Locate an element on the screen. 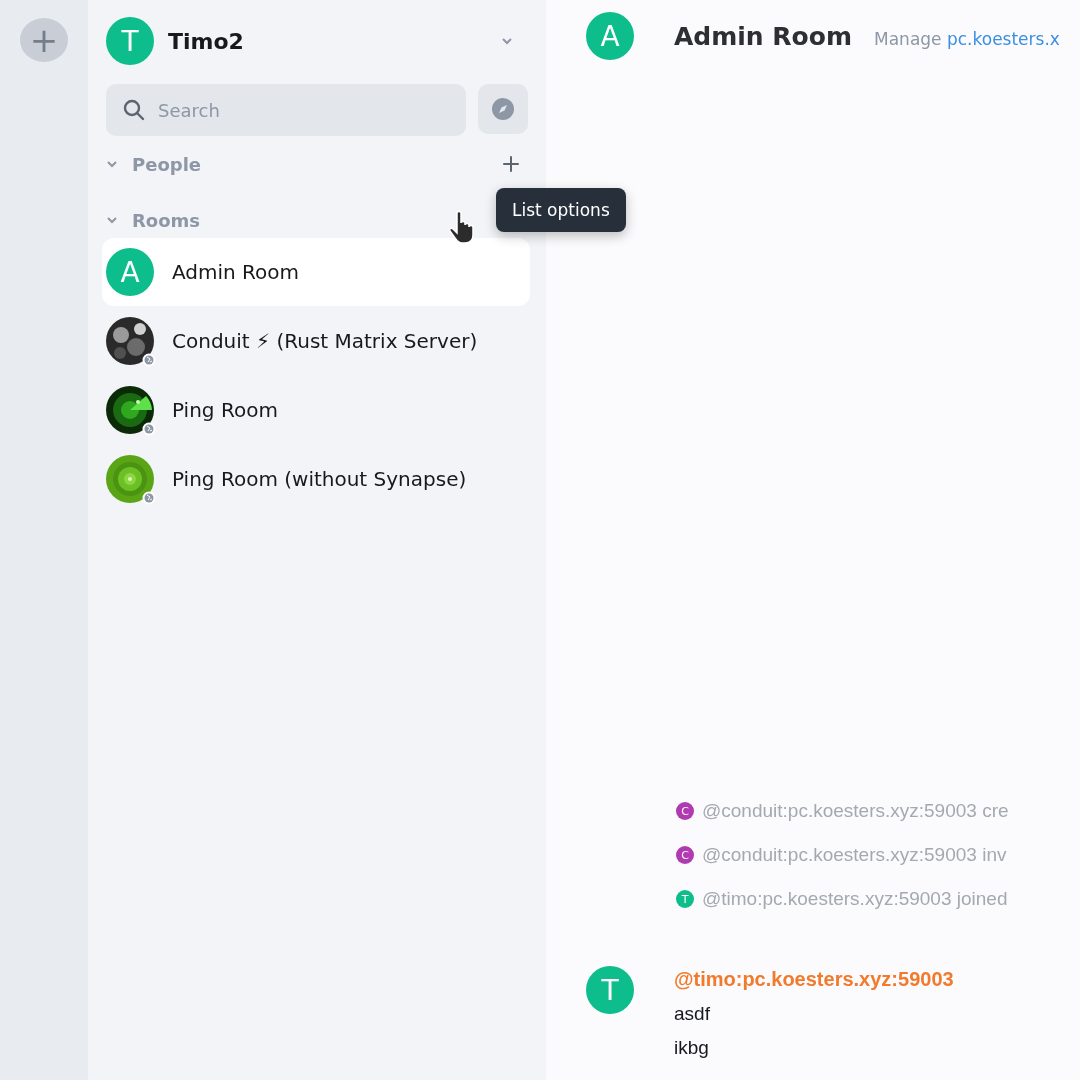 This screenshot has width=1080, height=1080. room-list-item: Ping Room (without Synapse) is located at coordinates (316, 479).